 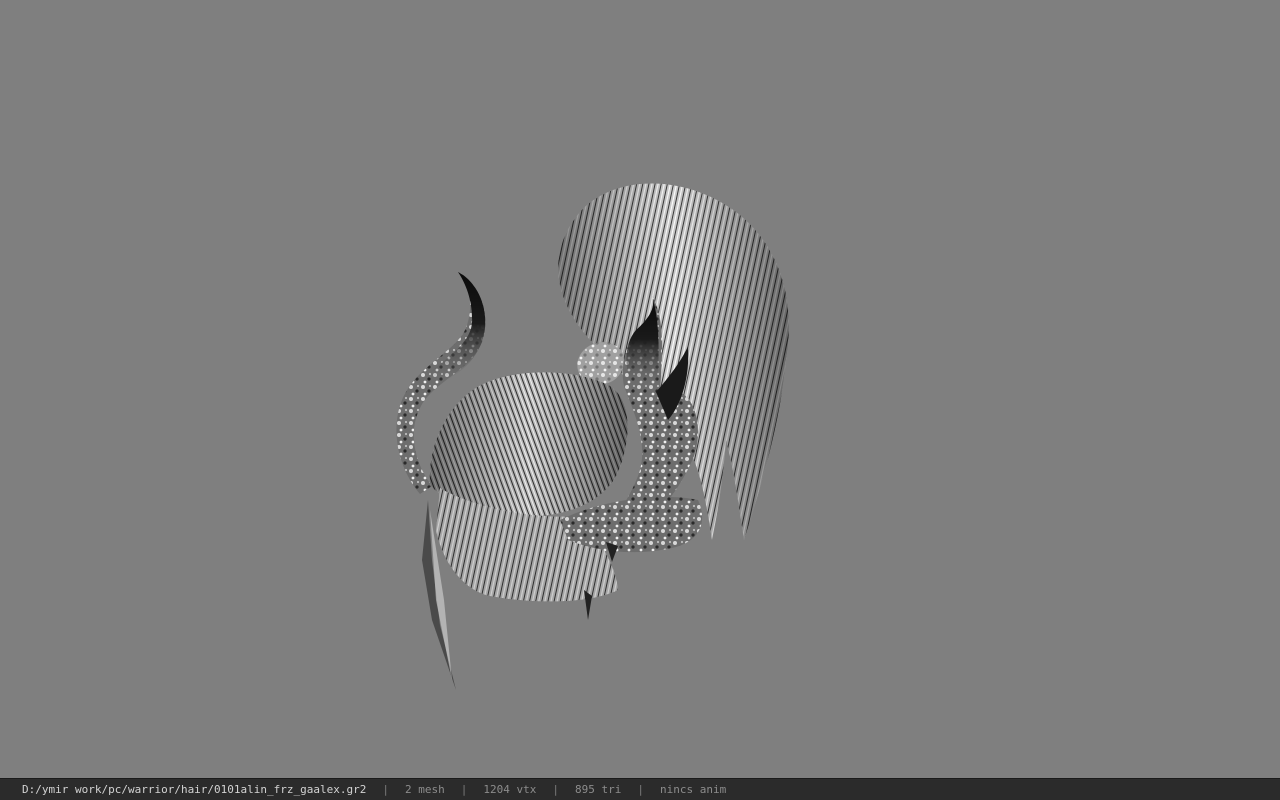 I want to click on triangle-count: 895 tri, so click(x=598, y=789).